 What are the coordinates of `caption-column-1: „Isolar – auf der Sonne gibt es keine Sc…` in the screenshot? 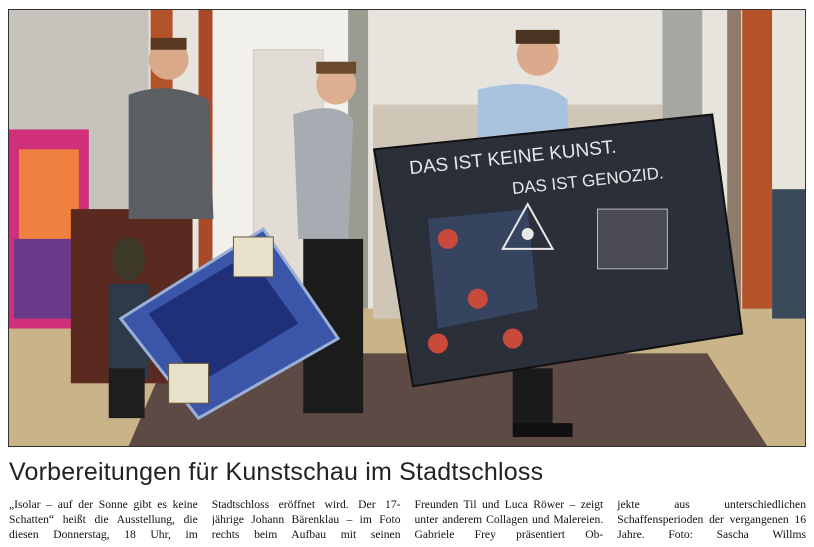 It's located at (103, 519).